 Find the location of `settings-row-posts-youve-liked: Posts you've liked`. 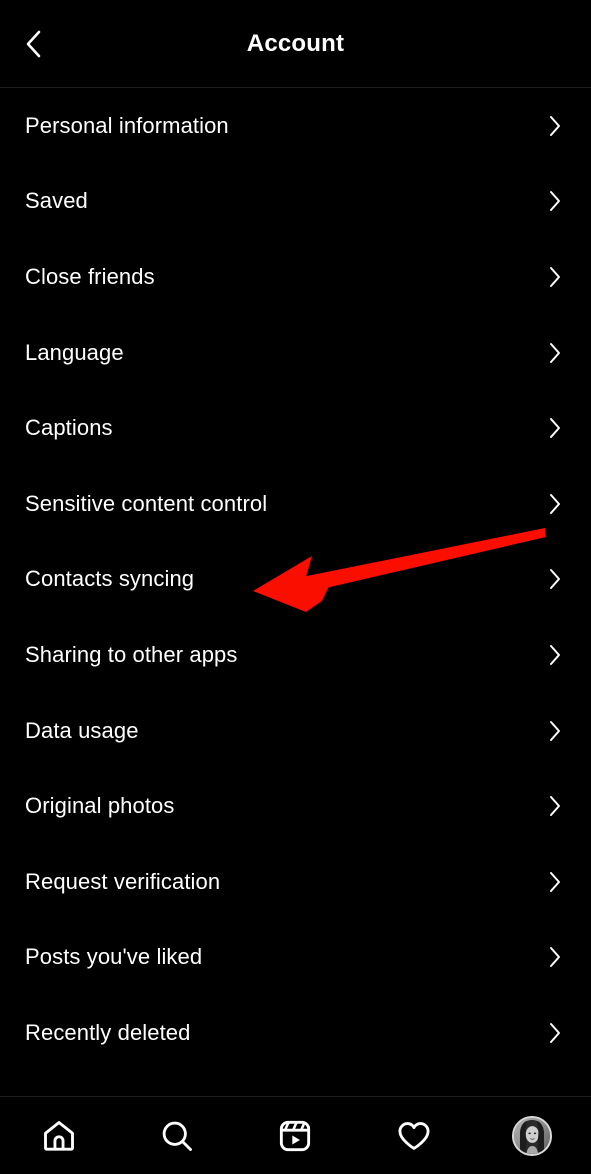

settings-row-posts-youve-liked: Posts you've liked is located at coordinates (295, 958).